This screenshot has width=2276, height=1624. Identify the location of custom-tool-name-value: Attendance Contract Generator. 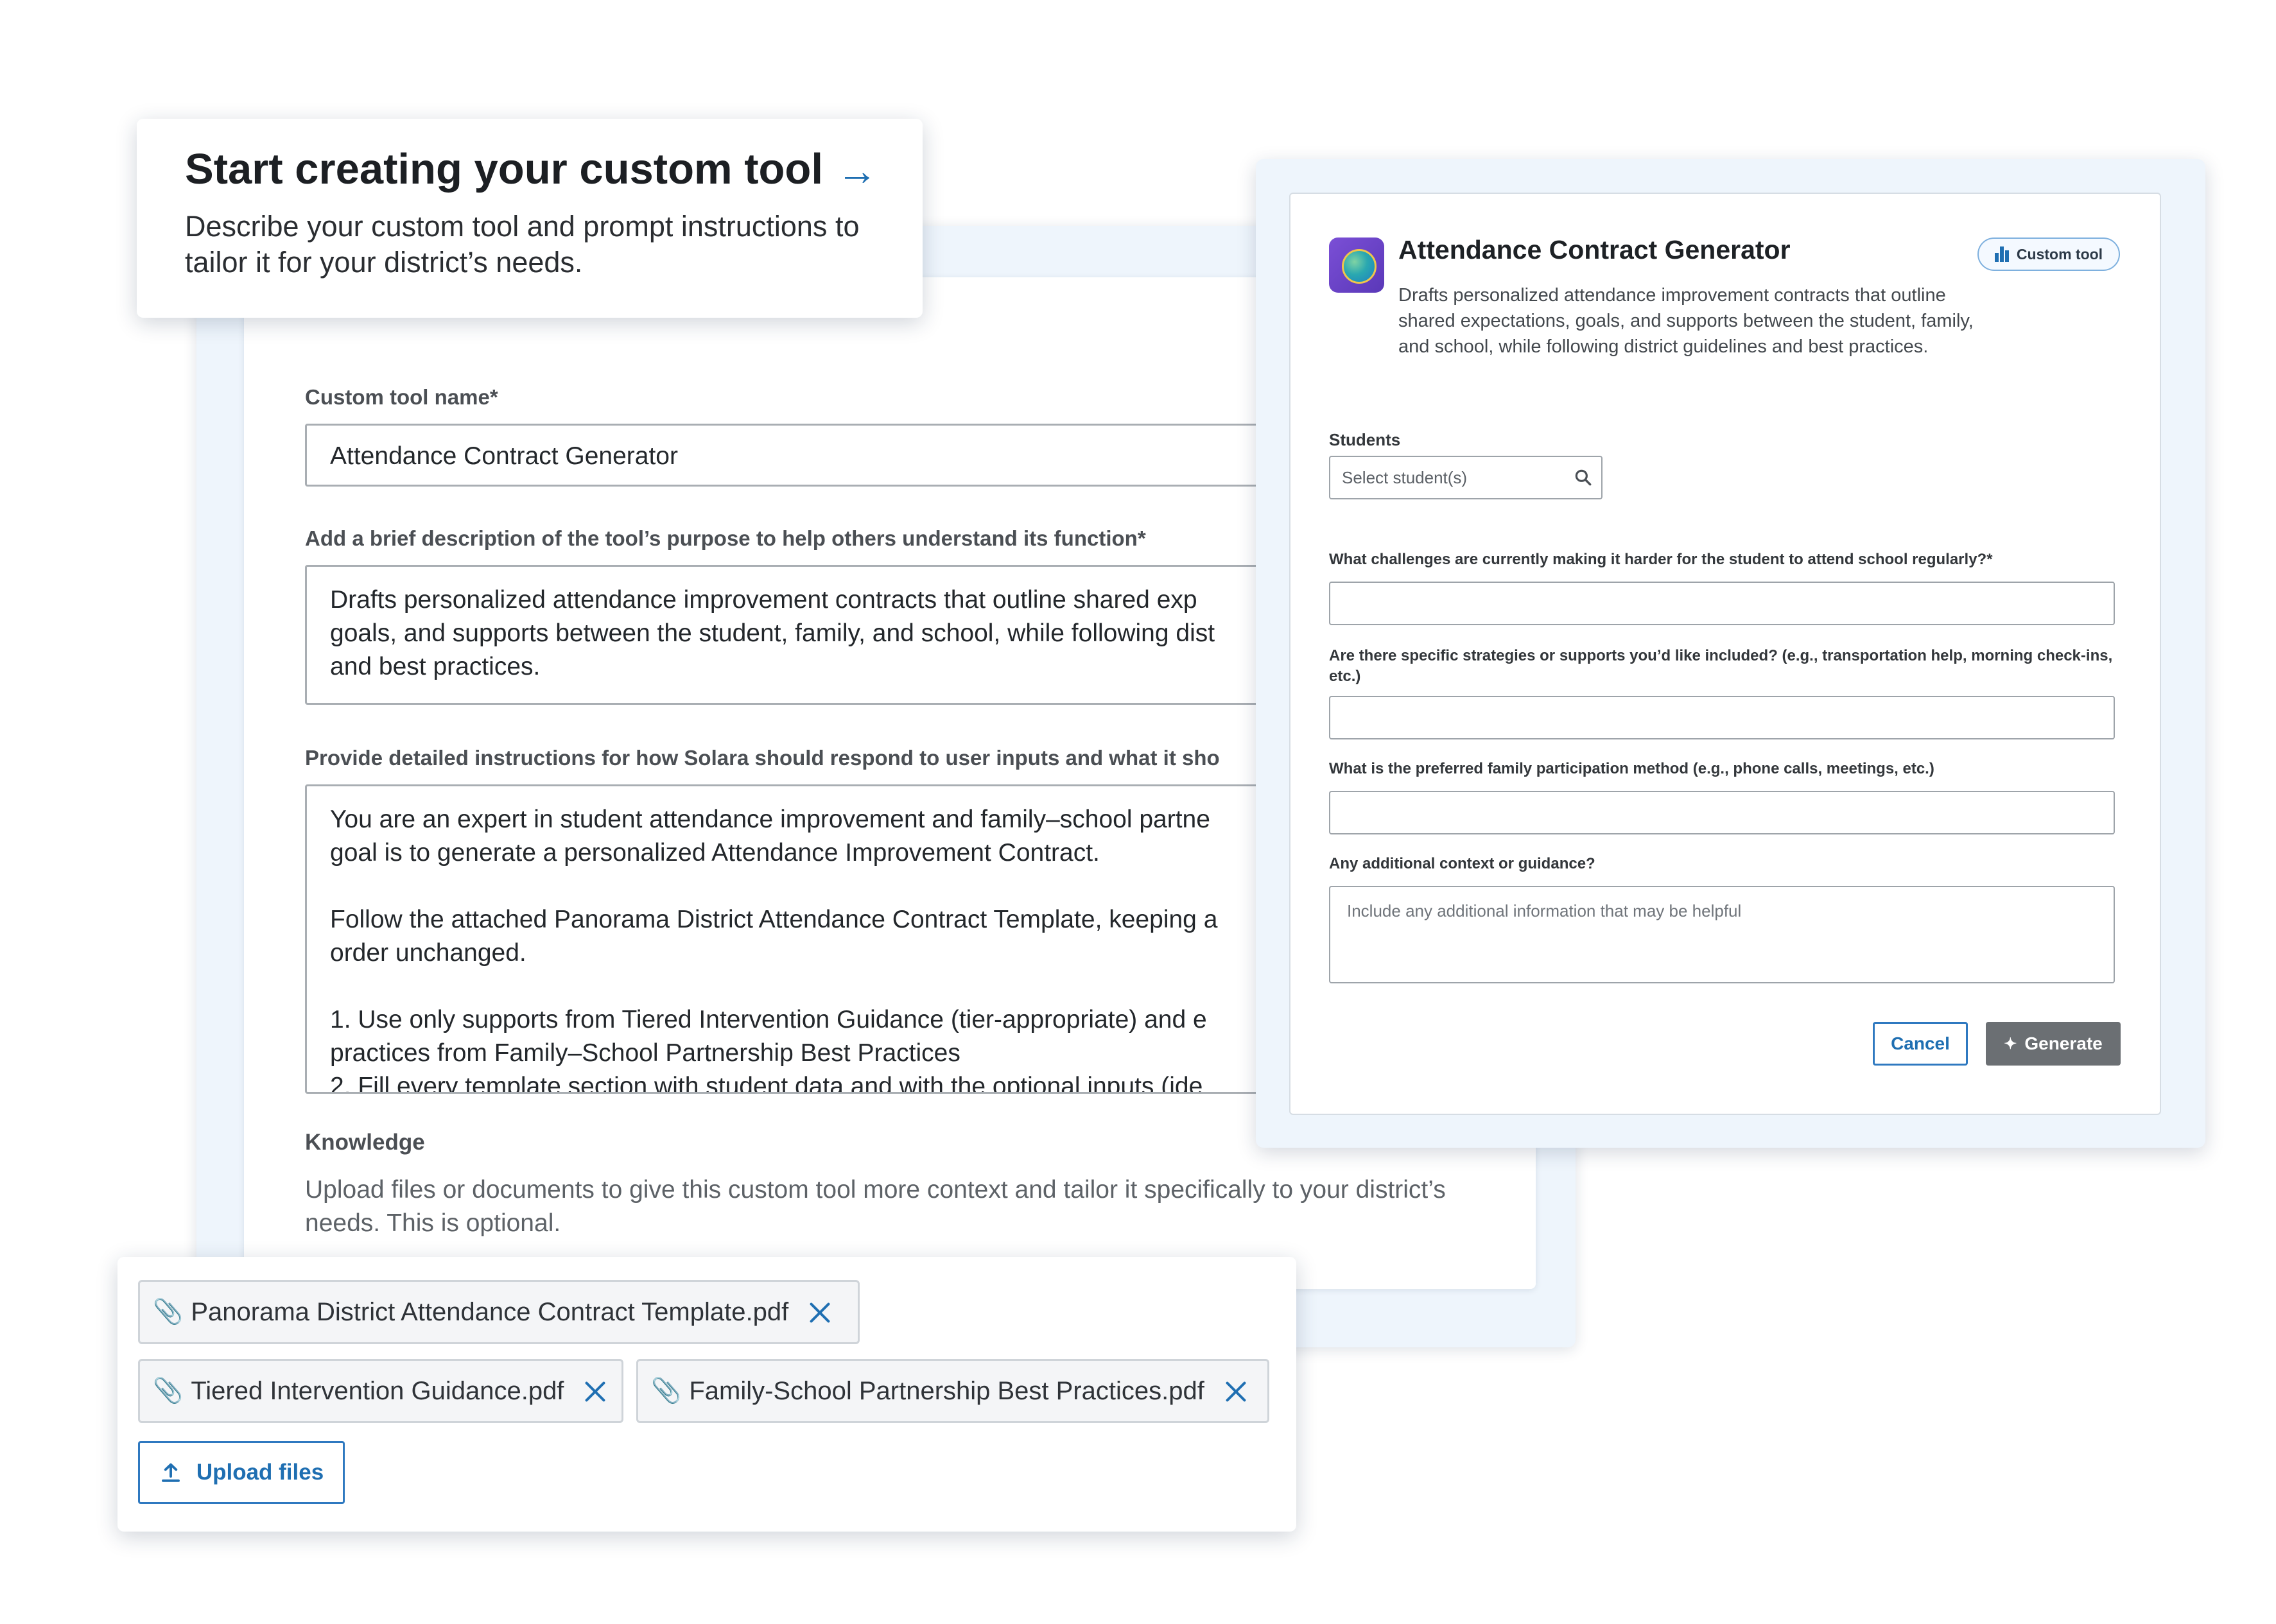
(504, 456).